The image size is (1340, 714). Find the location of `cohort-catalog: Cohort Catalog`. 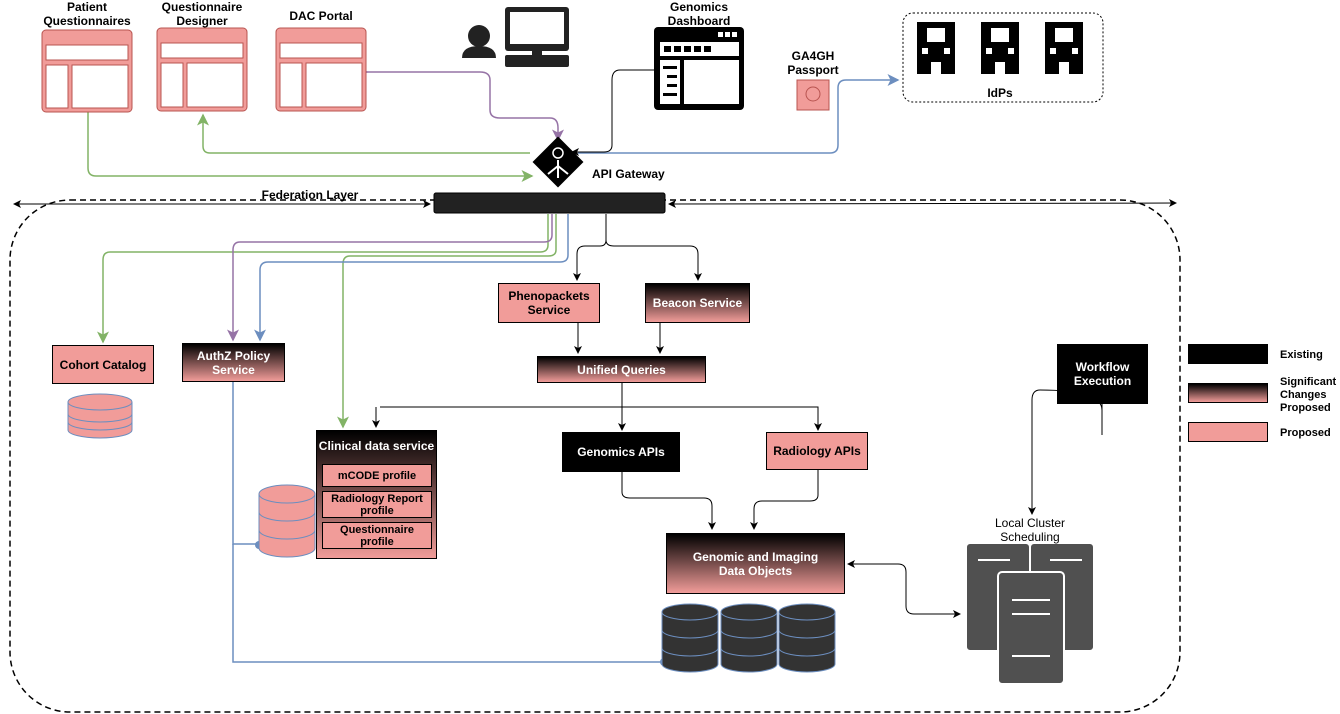

cohort-catalog: Cohort Catalog is located at coordinates (103, 364).